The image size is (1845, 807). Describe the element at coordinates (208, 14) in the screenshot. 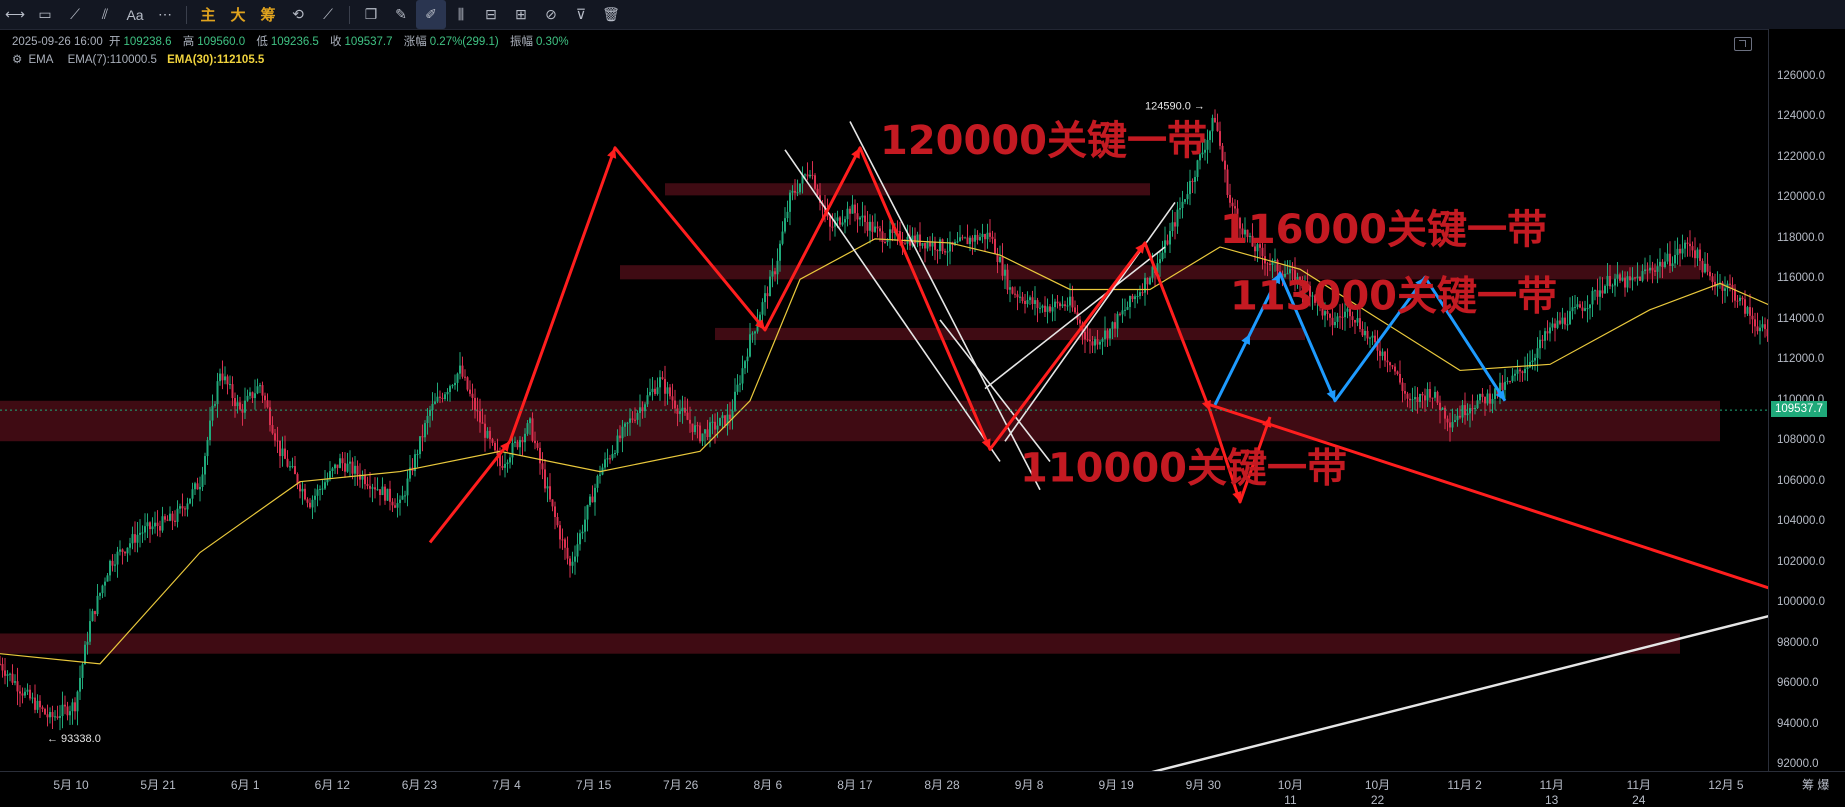

I see `indicator-button-0: 主` at that location.